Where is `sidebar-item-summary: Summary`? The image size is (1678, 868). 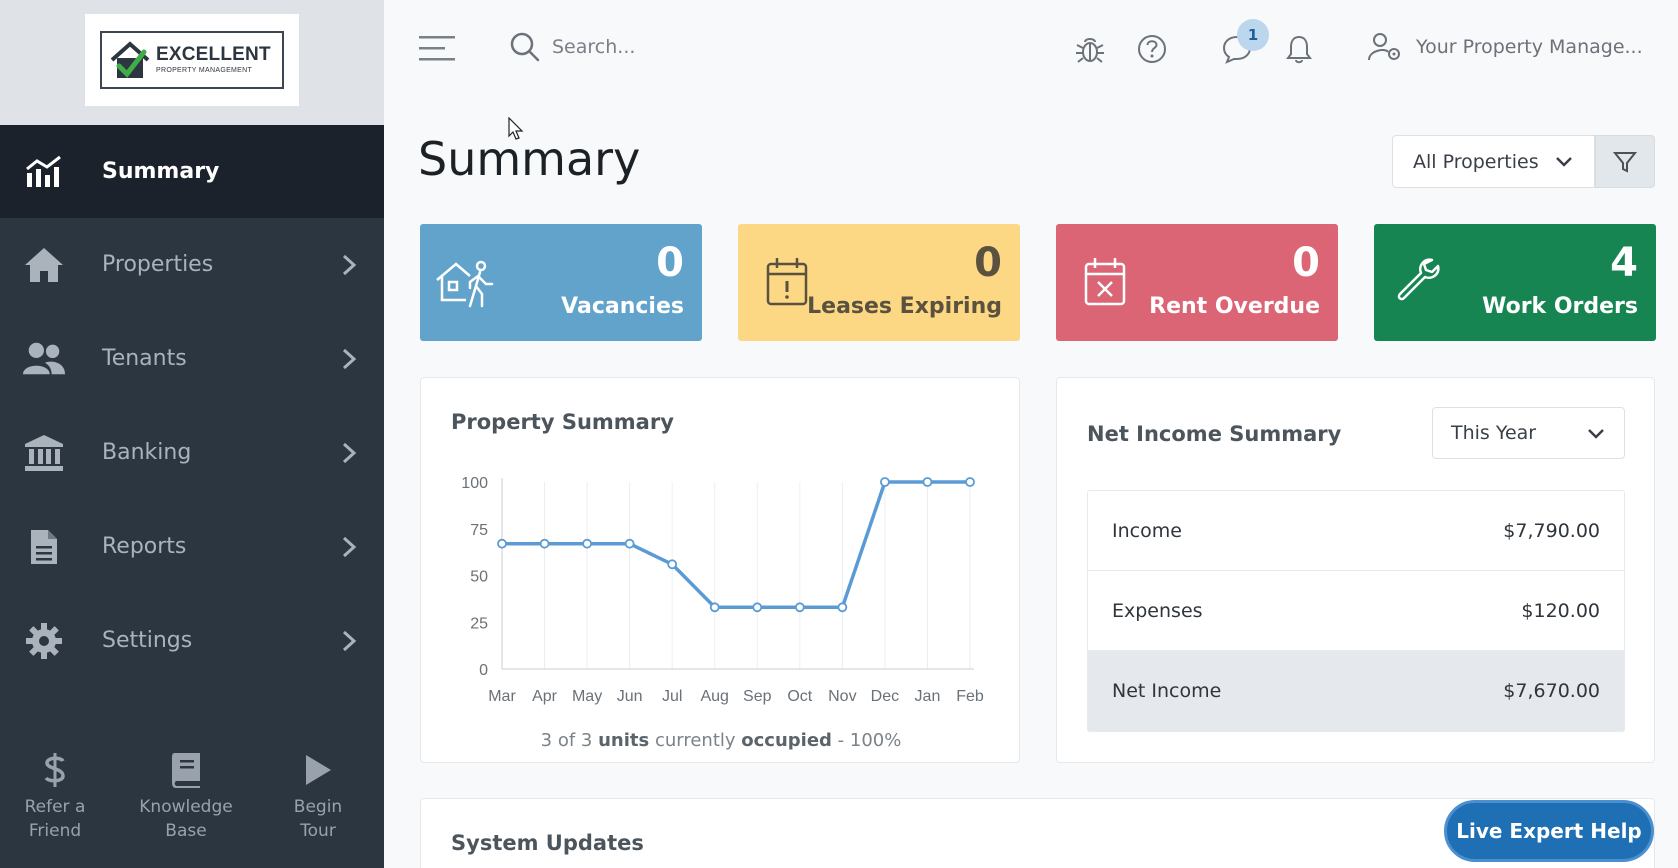 sidebar-item-summary: Summary is located at coordinates (192, 171).